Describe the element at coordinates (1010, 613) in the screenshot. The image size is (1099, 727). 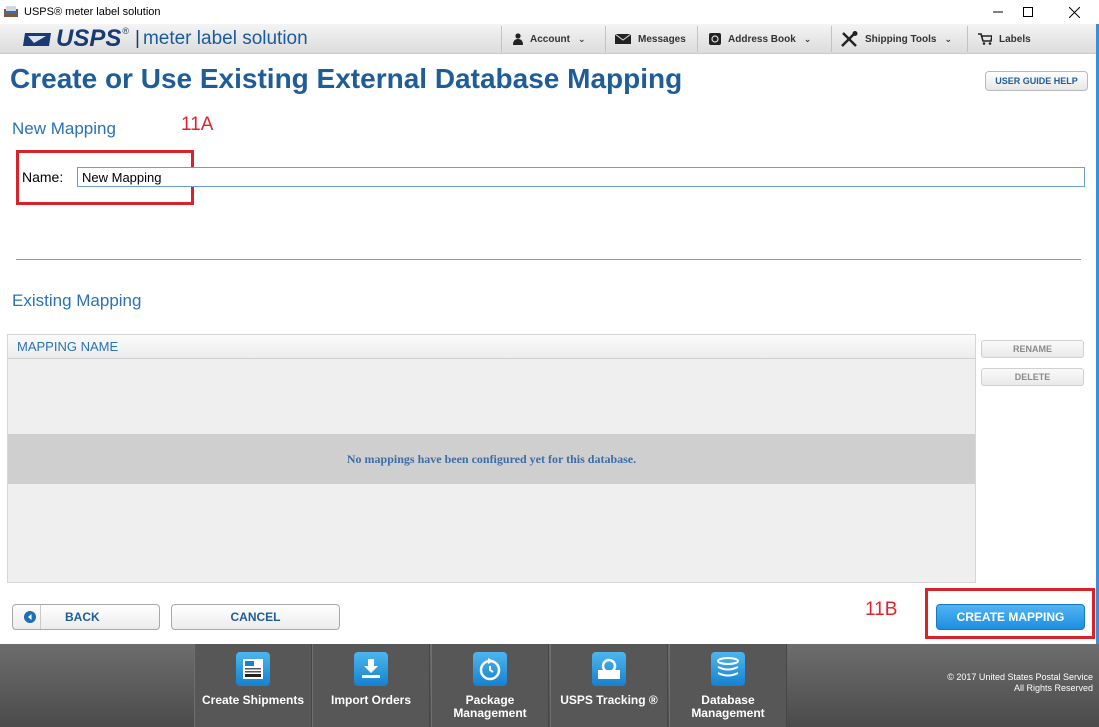
I see `annotation-box-11b` at that location.